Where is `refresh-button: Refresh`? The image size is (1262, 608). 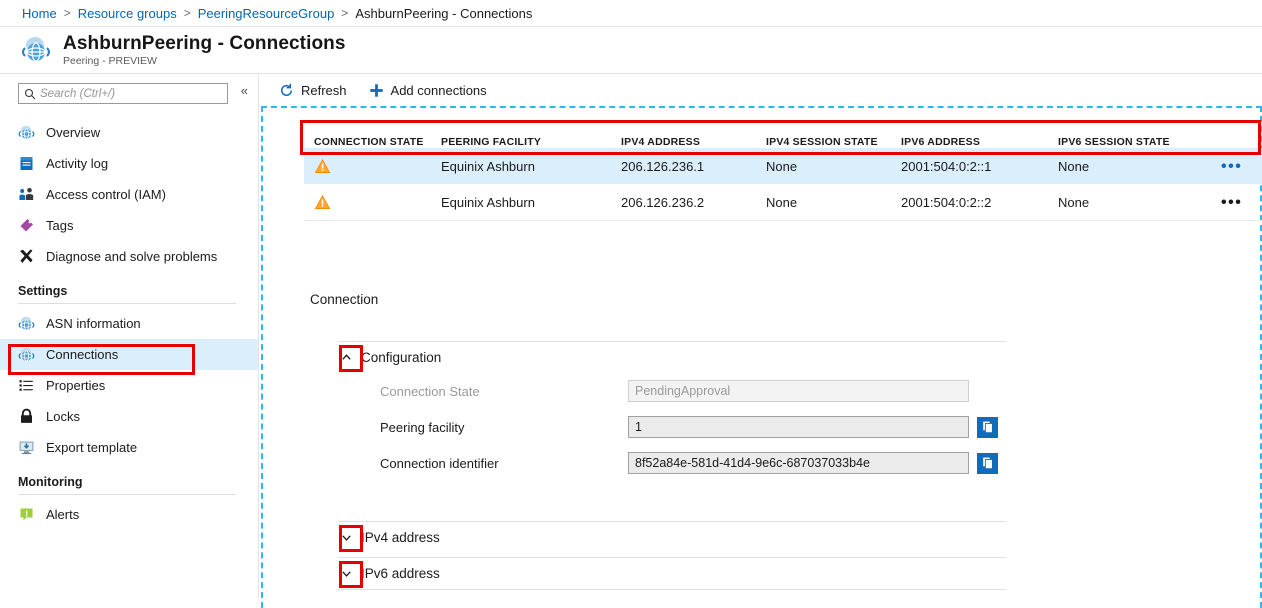
refresh-button: Refresh is located at coordinates (313, 90).